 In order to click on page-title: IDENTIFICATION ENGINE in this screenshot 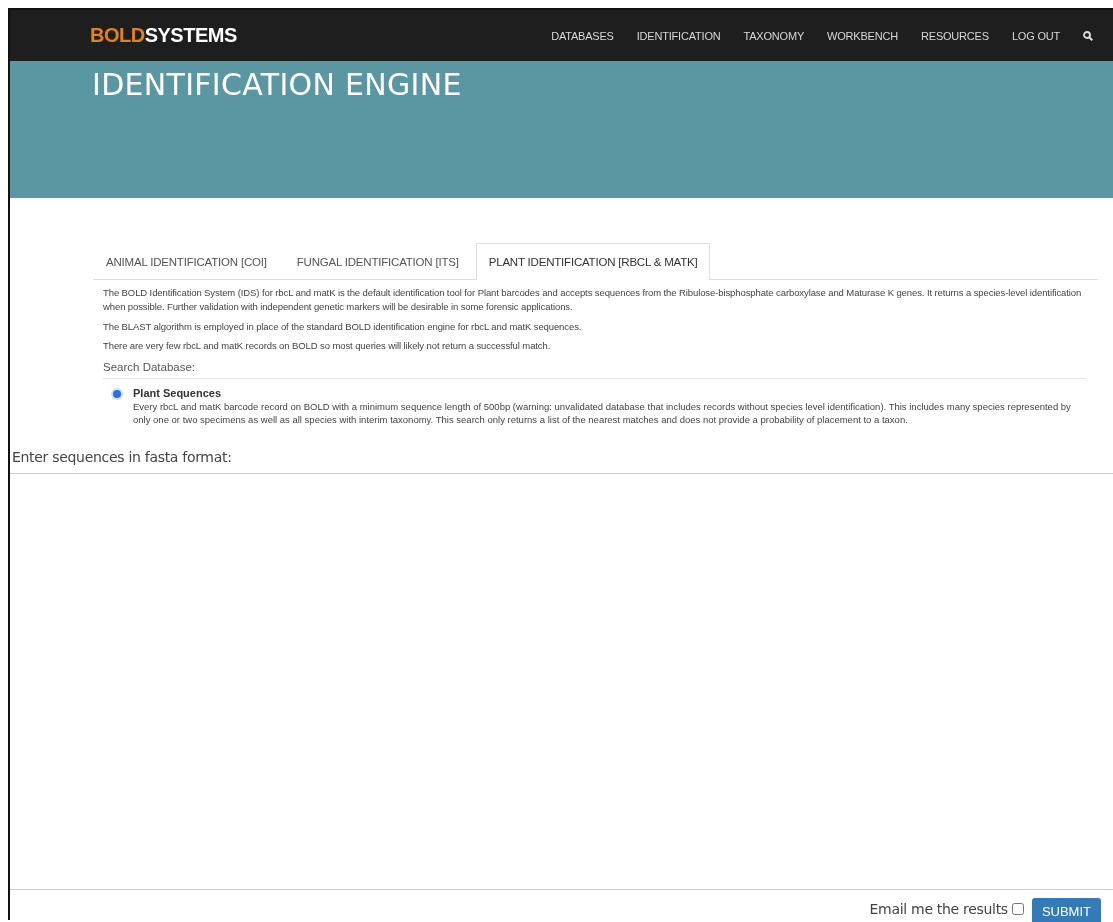, I will do `click(277, 84)`.